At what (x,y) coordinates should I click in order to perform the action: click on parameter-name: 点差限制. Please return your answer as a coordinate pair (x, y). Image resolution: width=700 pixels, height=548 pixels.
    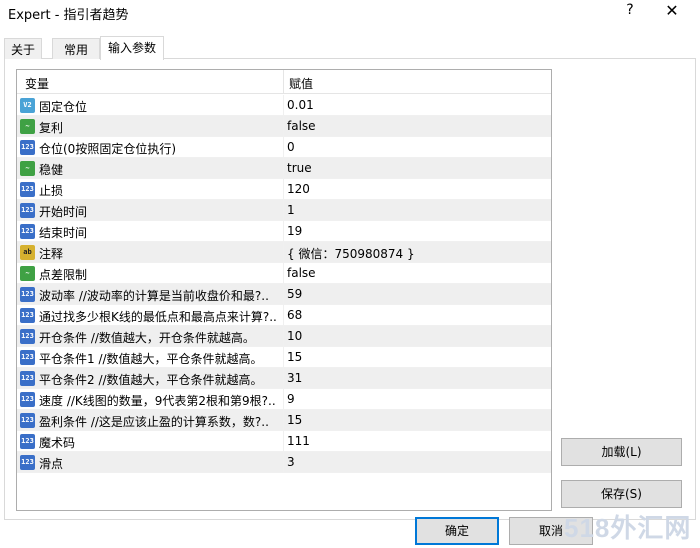
    Looking at the image, I should click on (63, 275).